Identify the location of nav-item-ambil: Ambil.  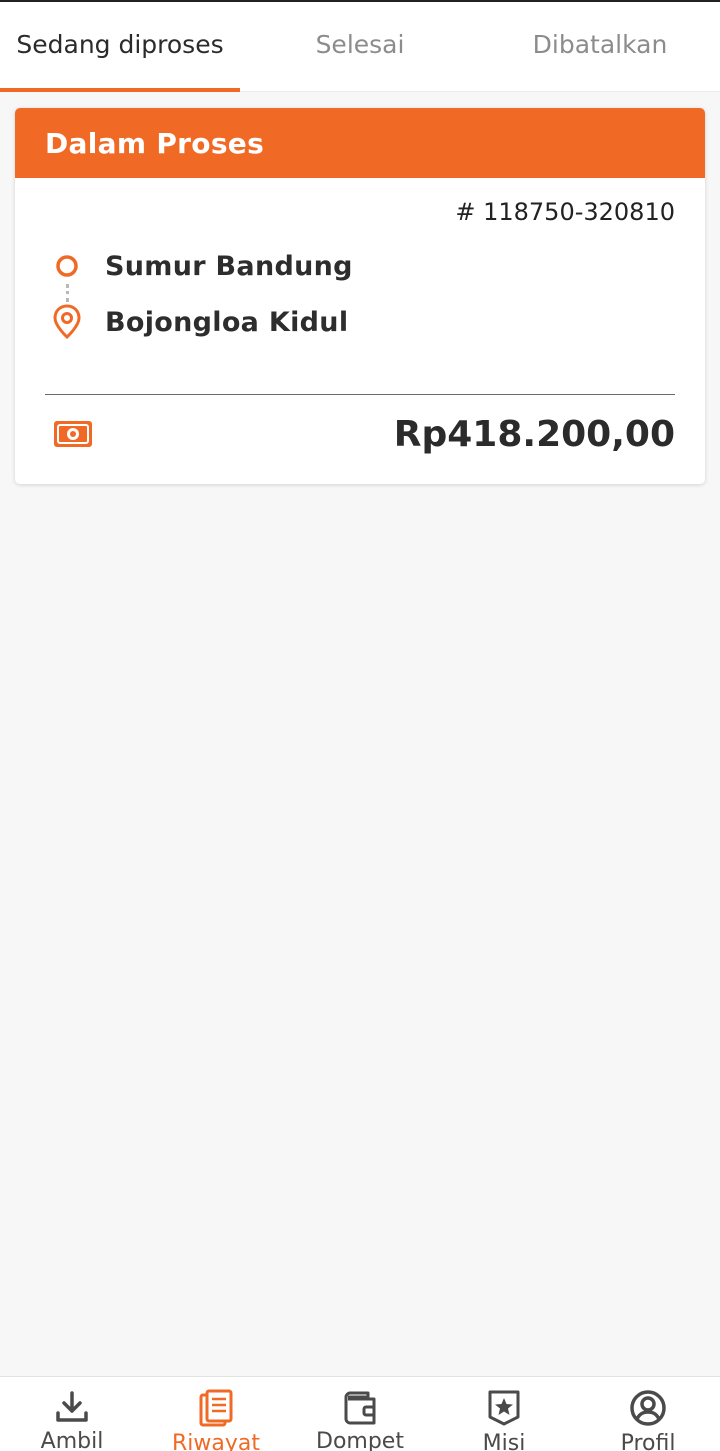
(72, 1414).